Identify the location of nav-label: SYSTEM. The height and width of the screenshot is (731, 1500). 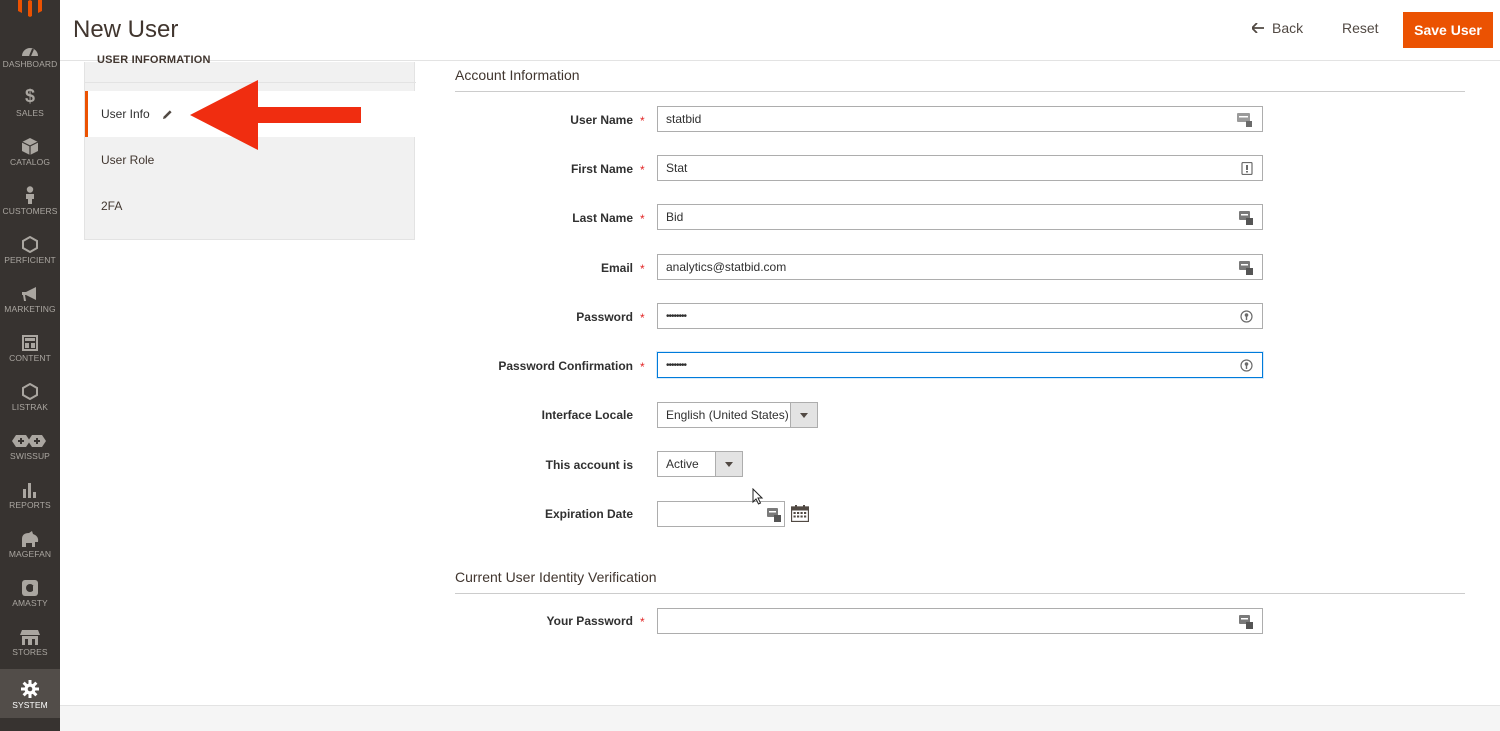
(30, 704).